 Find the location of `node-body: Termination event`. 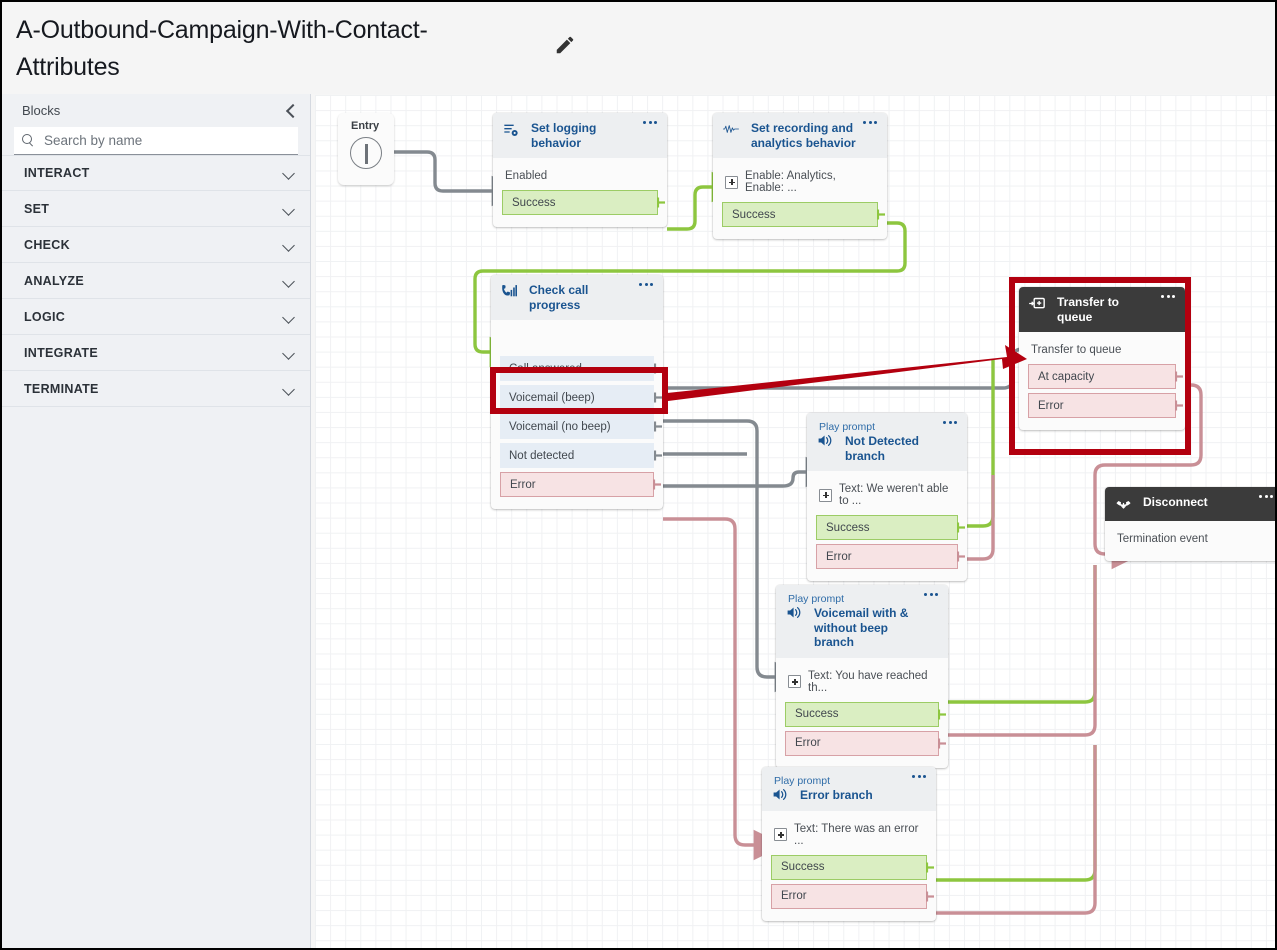

node-body: Termination event is located at coordinates (1190, 541).